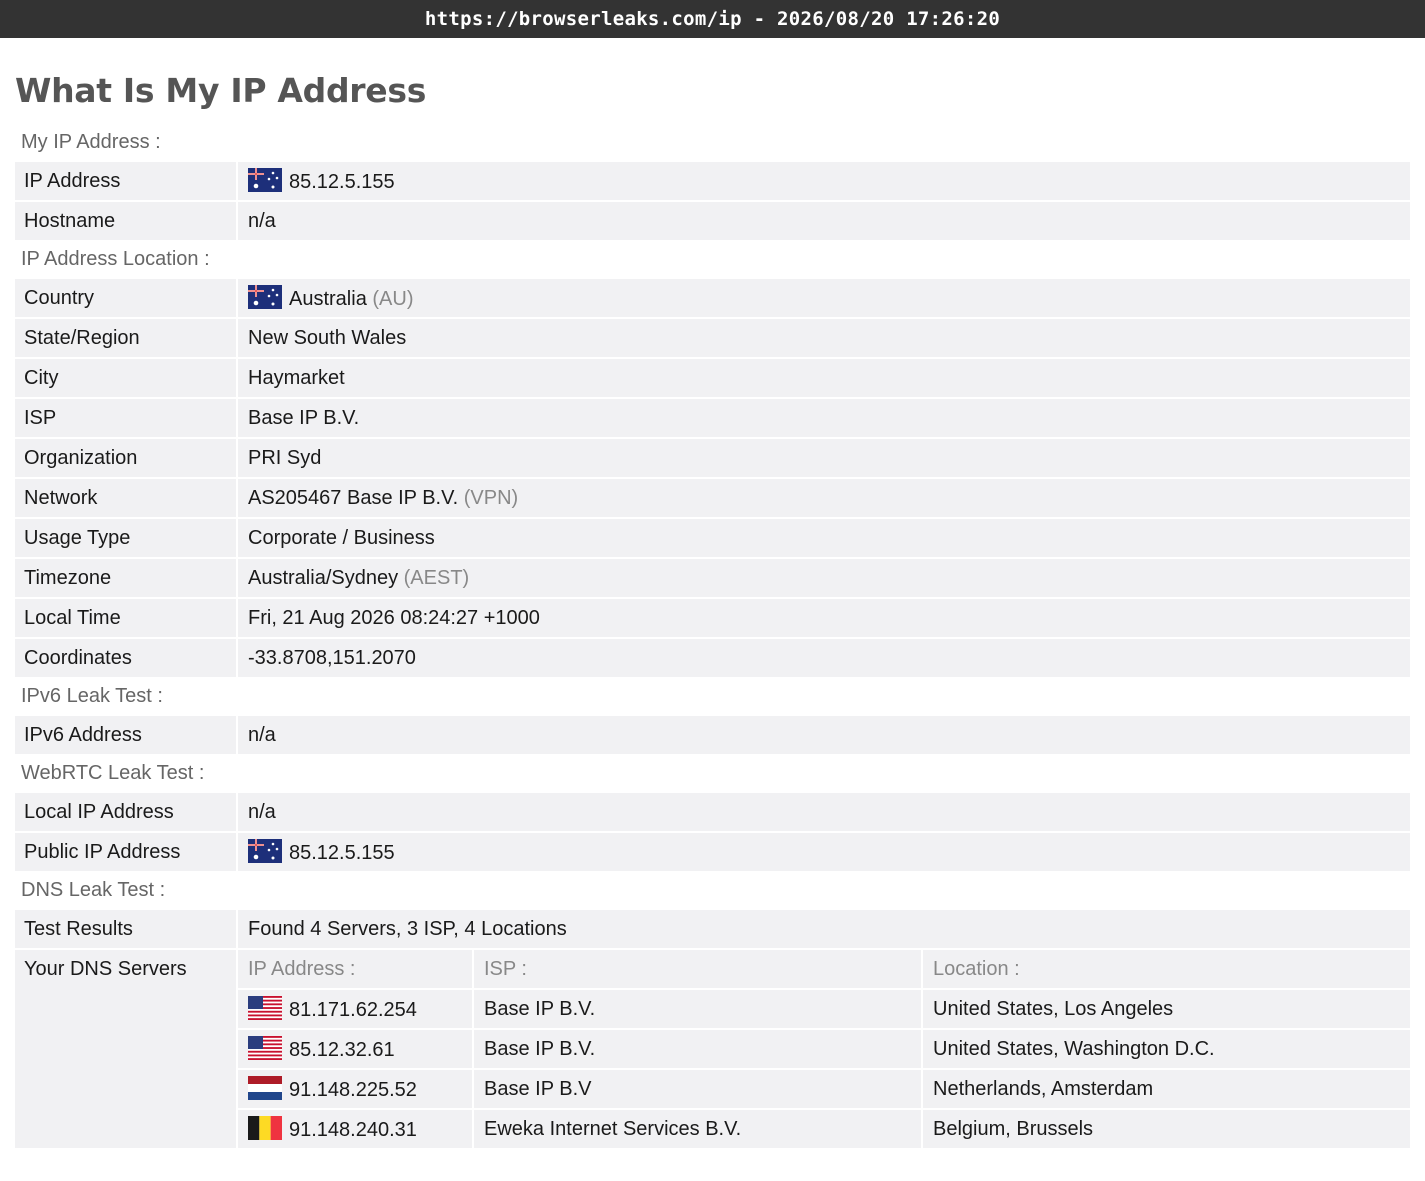  Describe the element at coordinates (823, 498) in the screenshot. I see `row-value: AS205467 Base IP B.V. (VPN)` at that location.